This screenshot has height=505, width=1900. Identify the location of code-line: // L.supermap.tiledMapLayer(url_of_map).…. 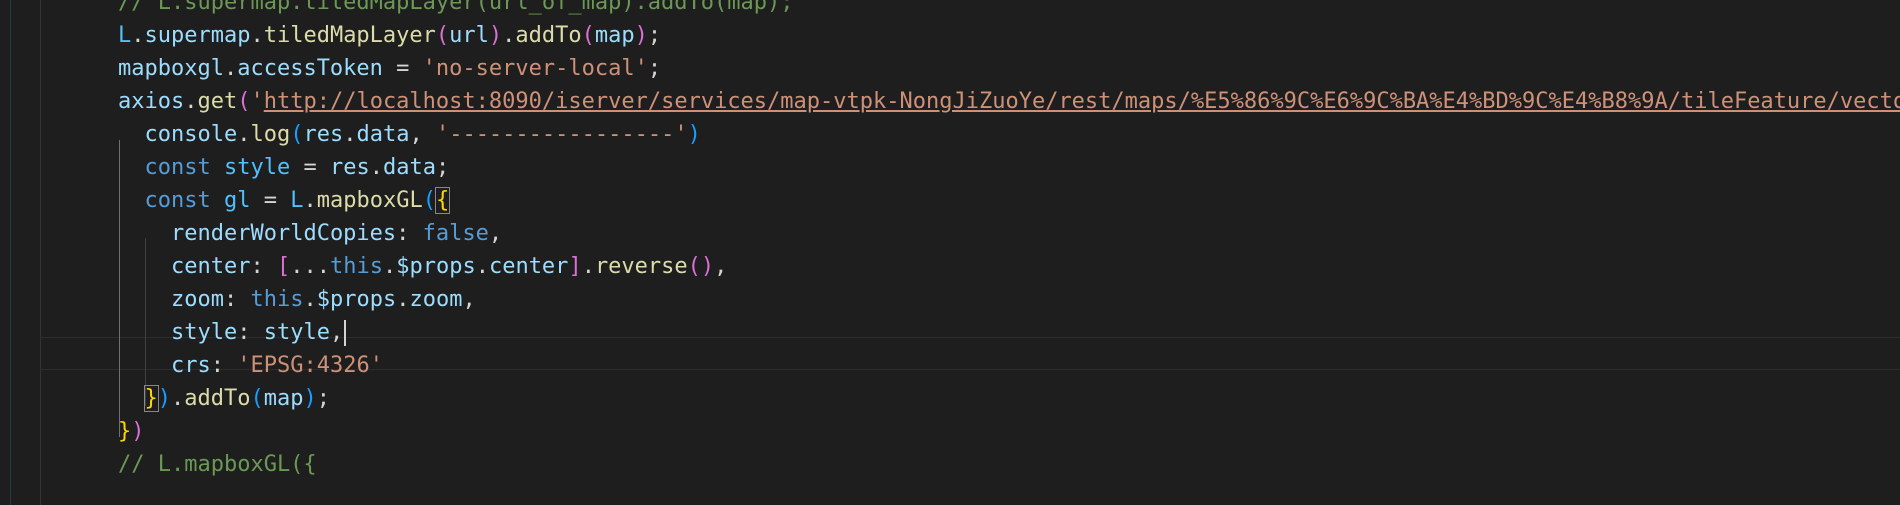
(456, 9).